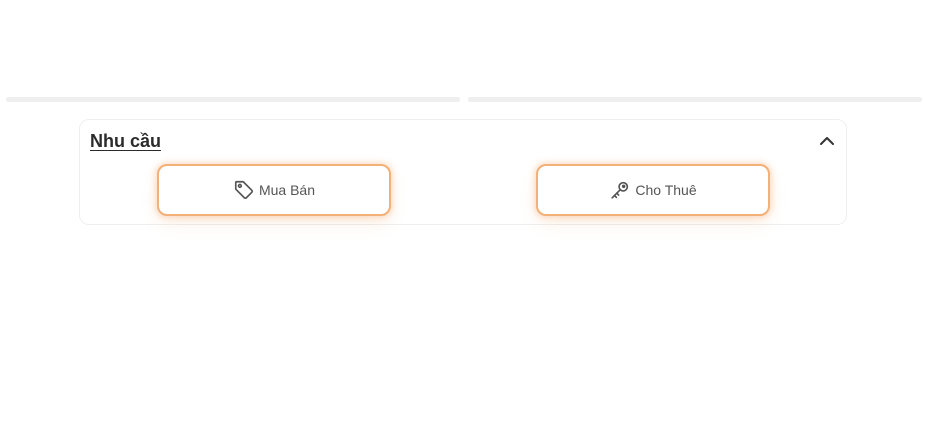 The width and height of the screenshot is (925, 440). Describe the element at coordinates (287, 190) in the screenshot. I see `buy-sell-label: Mua Bán` at that location.